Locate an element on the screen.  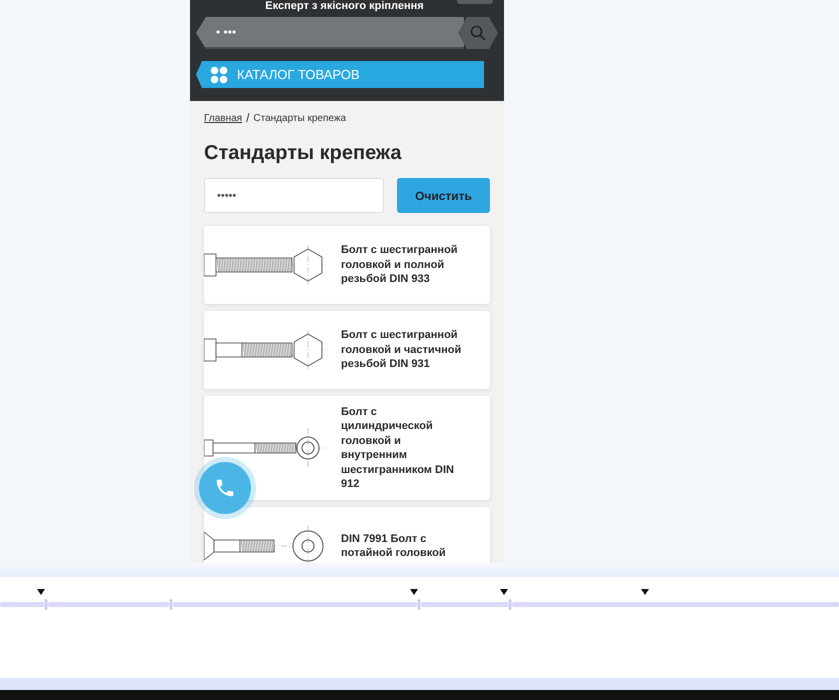
product-title: Болт с цилиндрической головкой и внутренним шестигранником DIN 912 is located at coordinates (398, 448).